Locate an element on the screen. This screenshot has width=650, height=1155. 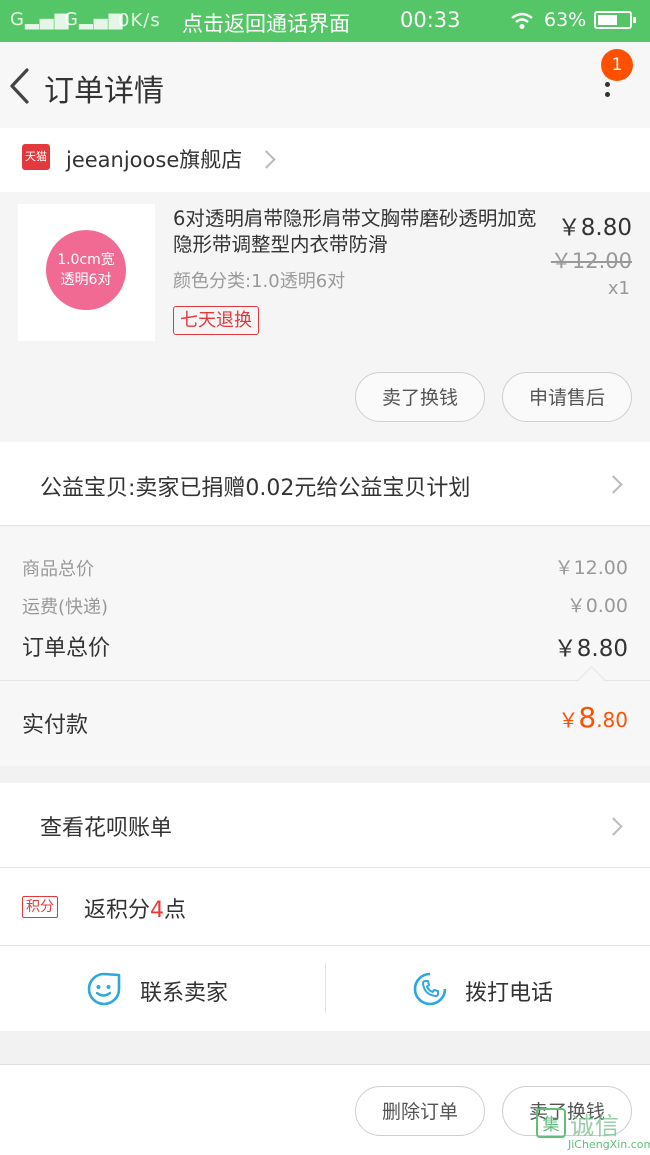
shipping-label: 运费(快递) is located at coordinates (65, 607).